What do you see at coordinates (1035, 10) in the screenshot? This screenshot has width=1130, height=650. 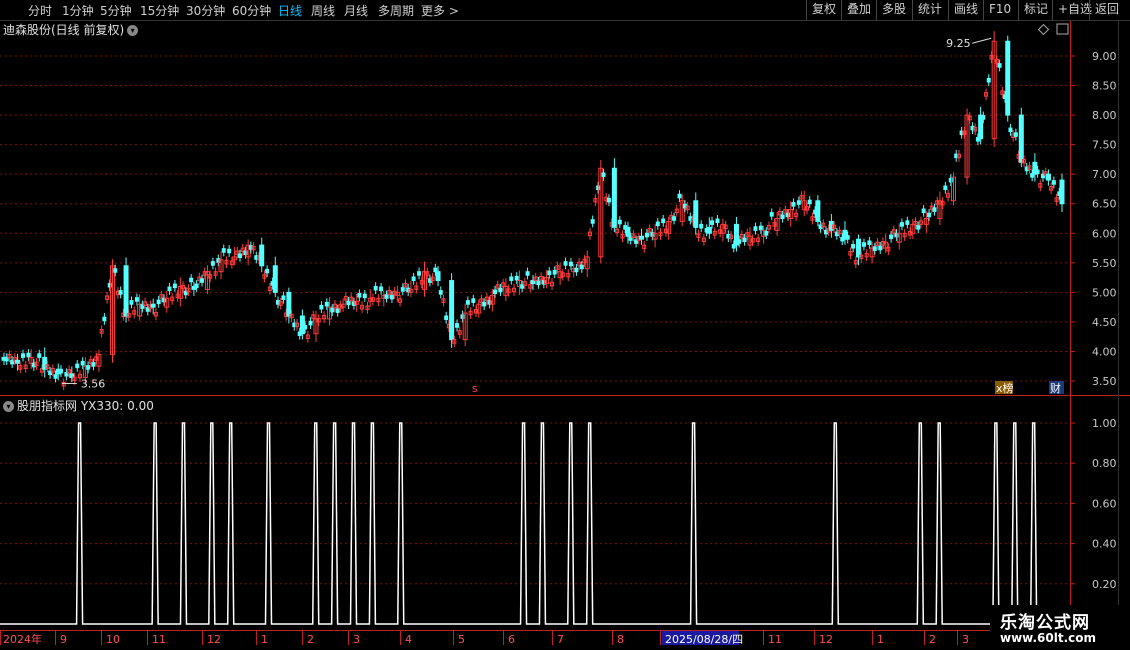 I see `toolbar-button-6: 标记` at bounding box center [1035, 10].